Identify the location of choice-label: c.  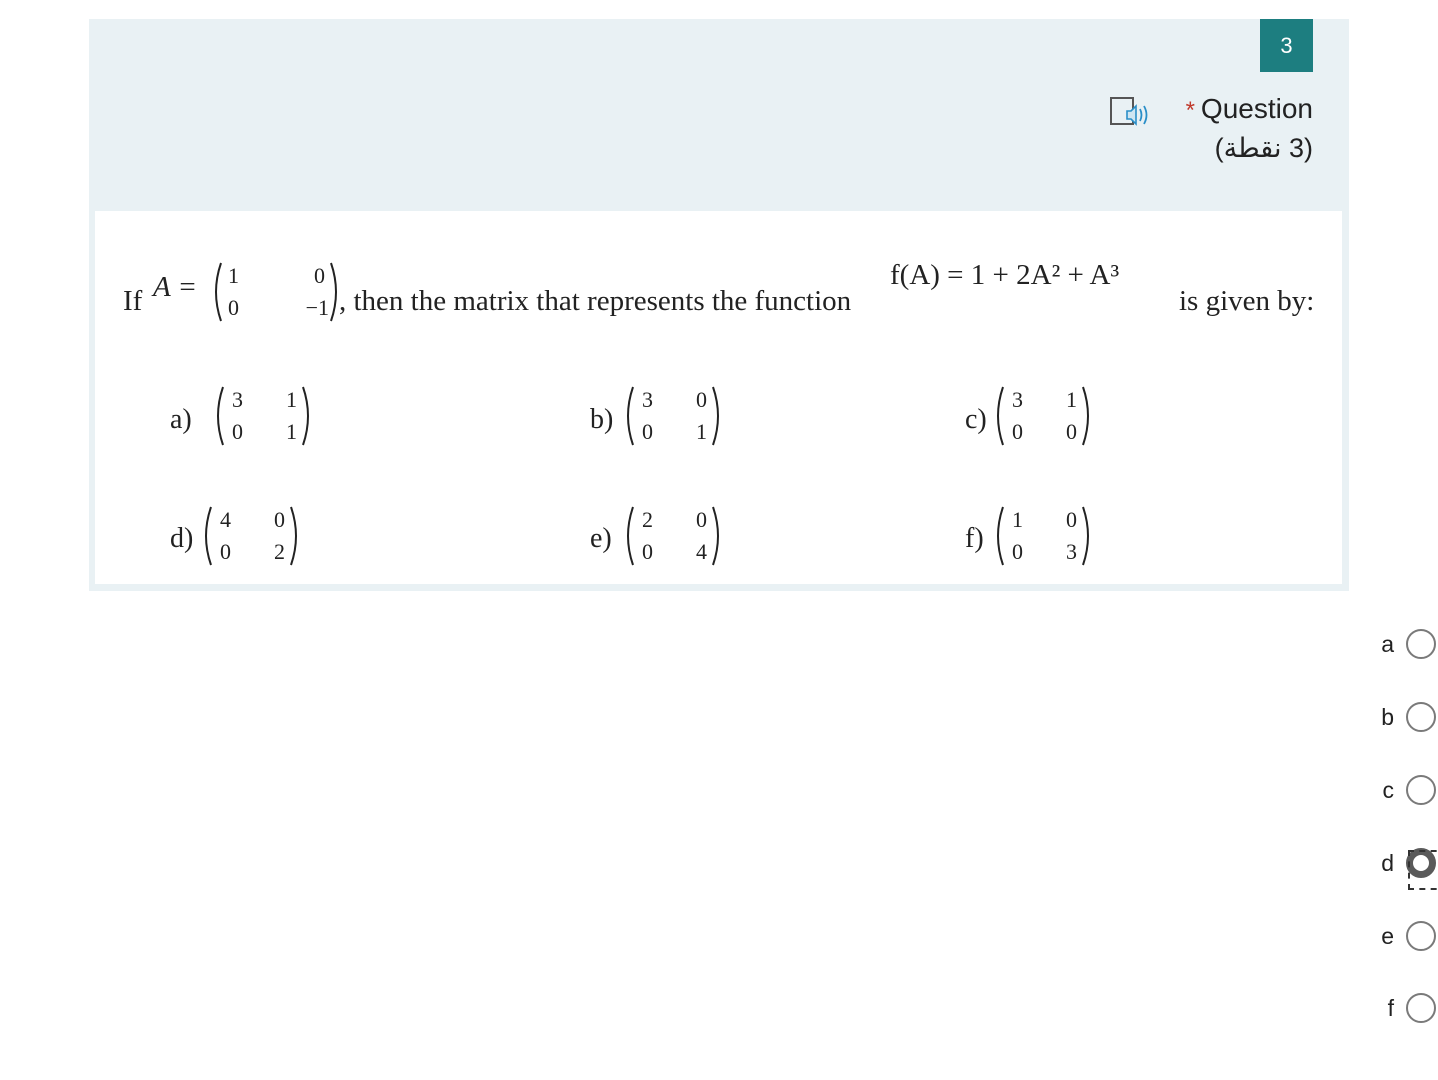
(1388, 789).